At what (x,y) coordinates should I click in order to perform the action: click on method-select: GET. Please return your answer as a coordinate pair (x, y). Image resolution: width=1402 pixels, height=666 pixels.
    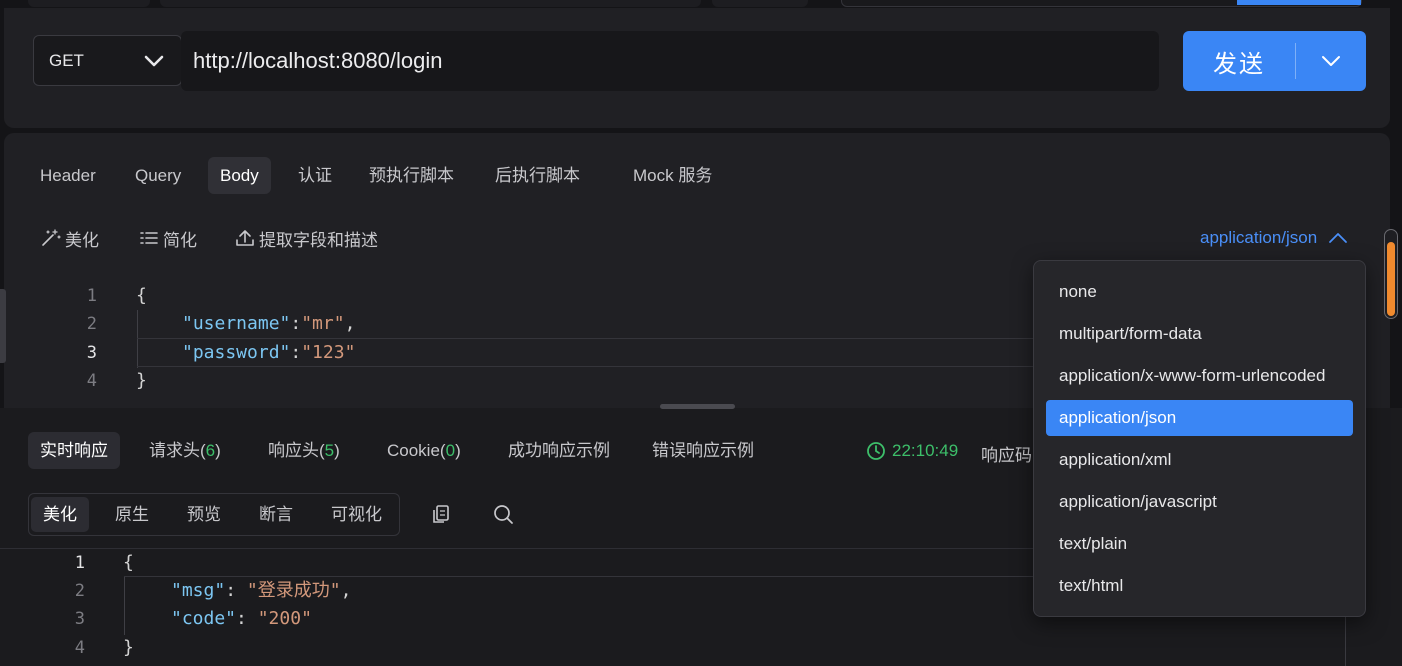
    Looking at the image, I should click on (107, 60).